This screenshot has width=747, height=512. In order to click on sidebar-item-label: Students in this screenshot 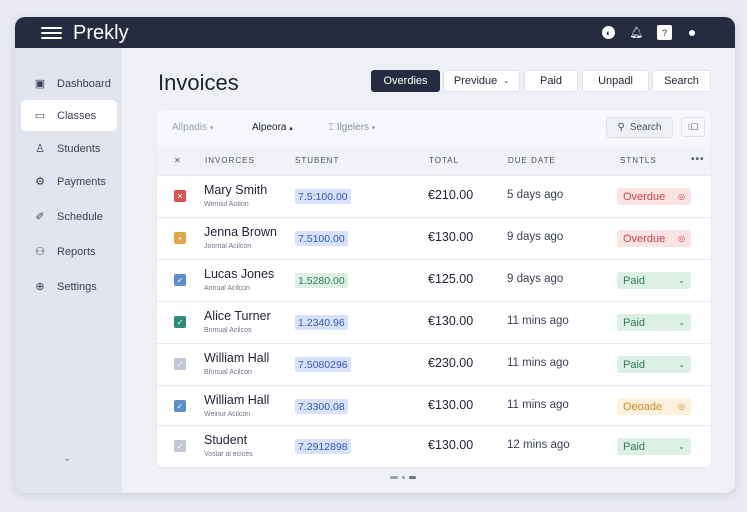, I will do `click(79, 148)`.